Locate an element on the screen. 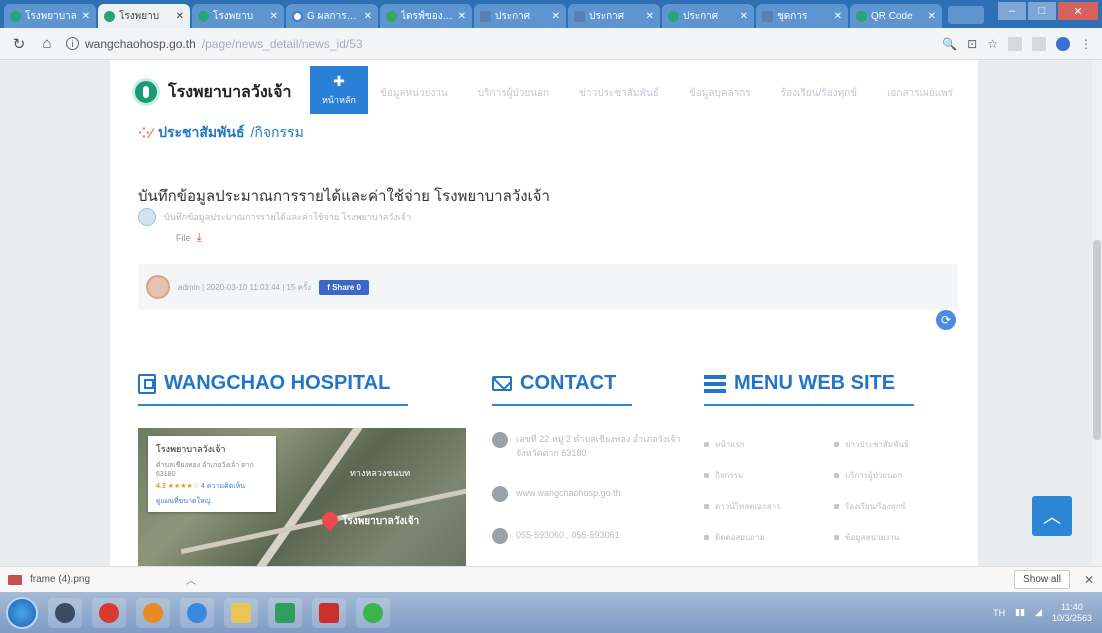 The height and width of the screenshot is (633, 1102). taskbar-app-explorer is located at coordinates (241, 612).